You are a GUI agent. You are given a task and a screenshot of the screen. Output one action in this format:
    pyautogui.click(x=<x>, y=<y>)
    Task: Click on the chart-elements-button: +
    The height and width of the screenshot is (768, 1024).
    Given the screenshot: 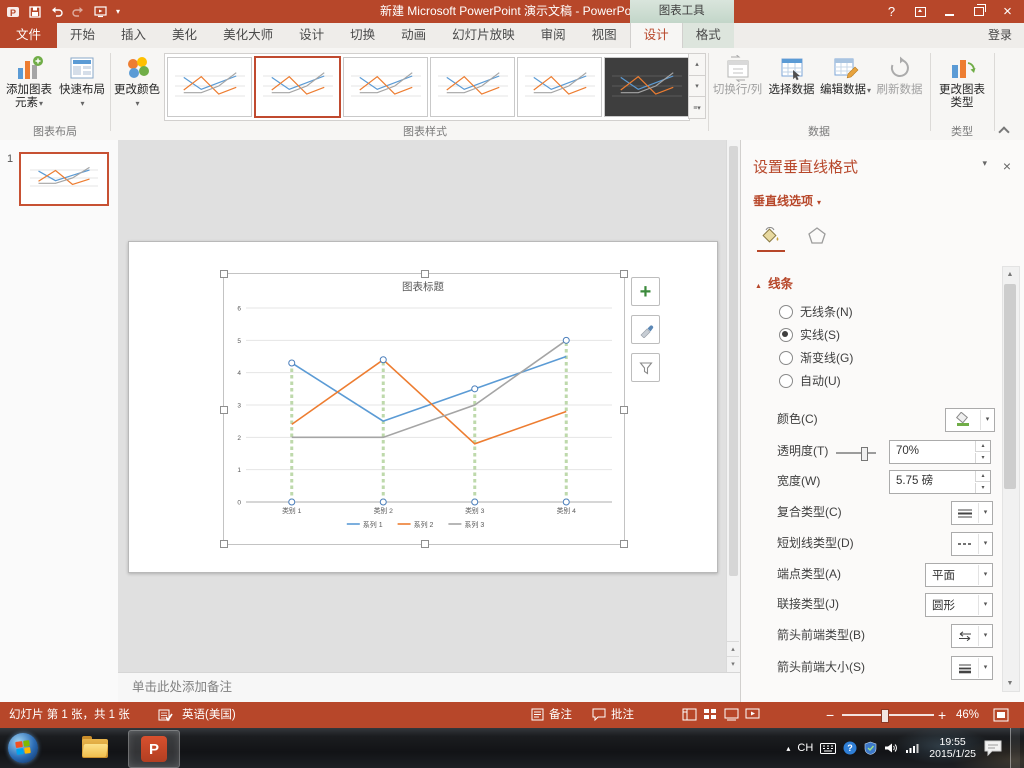 What is the action you would take?
    pyautogui.click(x=645, y=291)
    